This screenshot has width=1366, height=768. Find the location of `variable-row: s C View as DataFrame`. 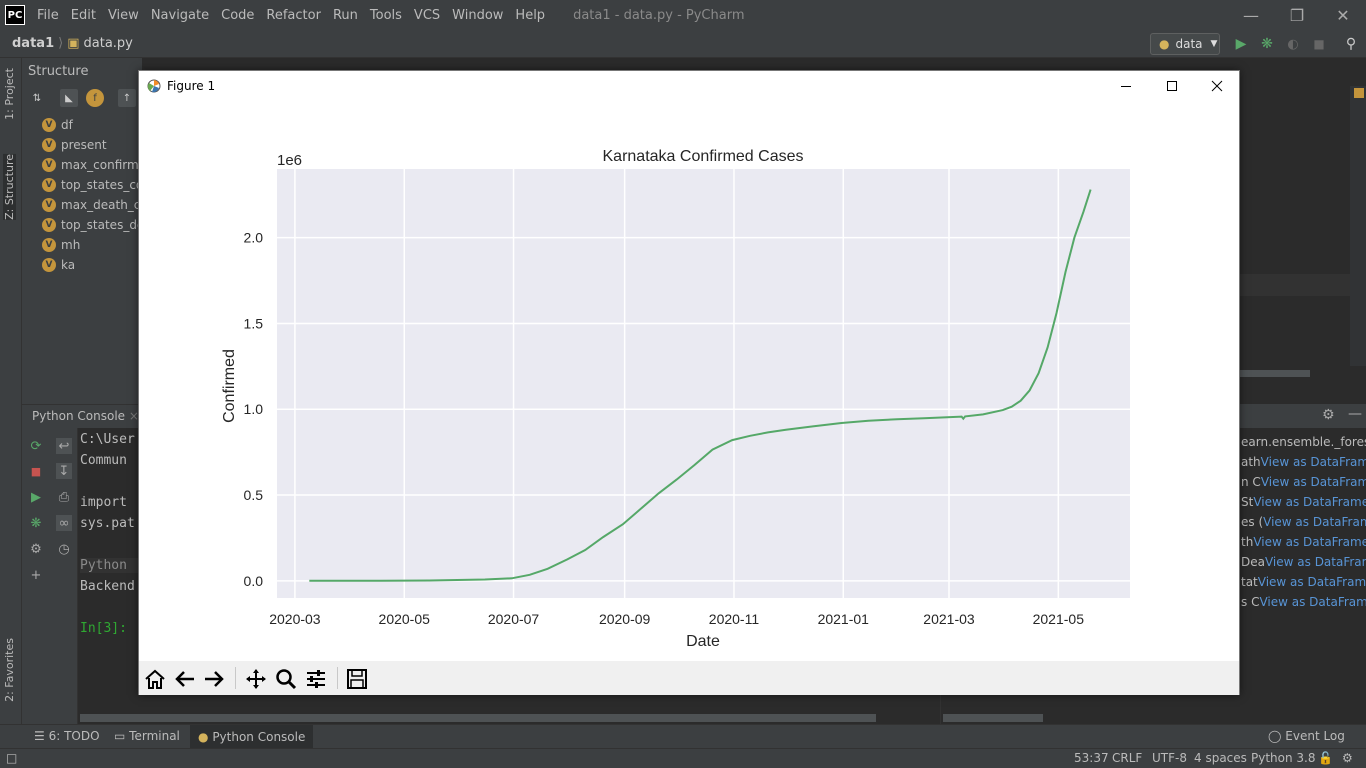

variable-row: s C View as DataFrame is located at coordinates (1303, 602).